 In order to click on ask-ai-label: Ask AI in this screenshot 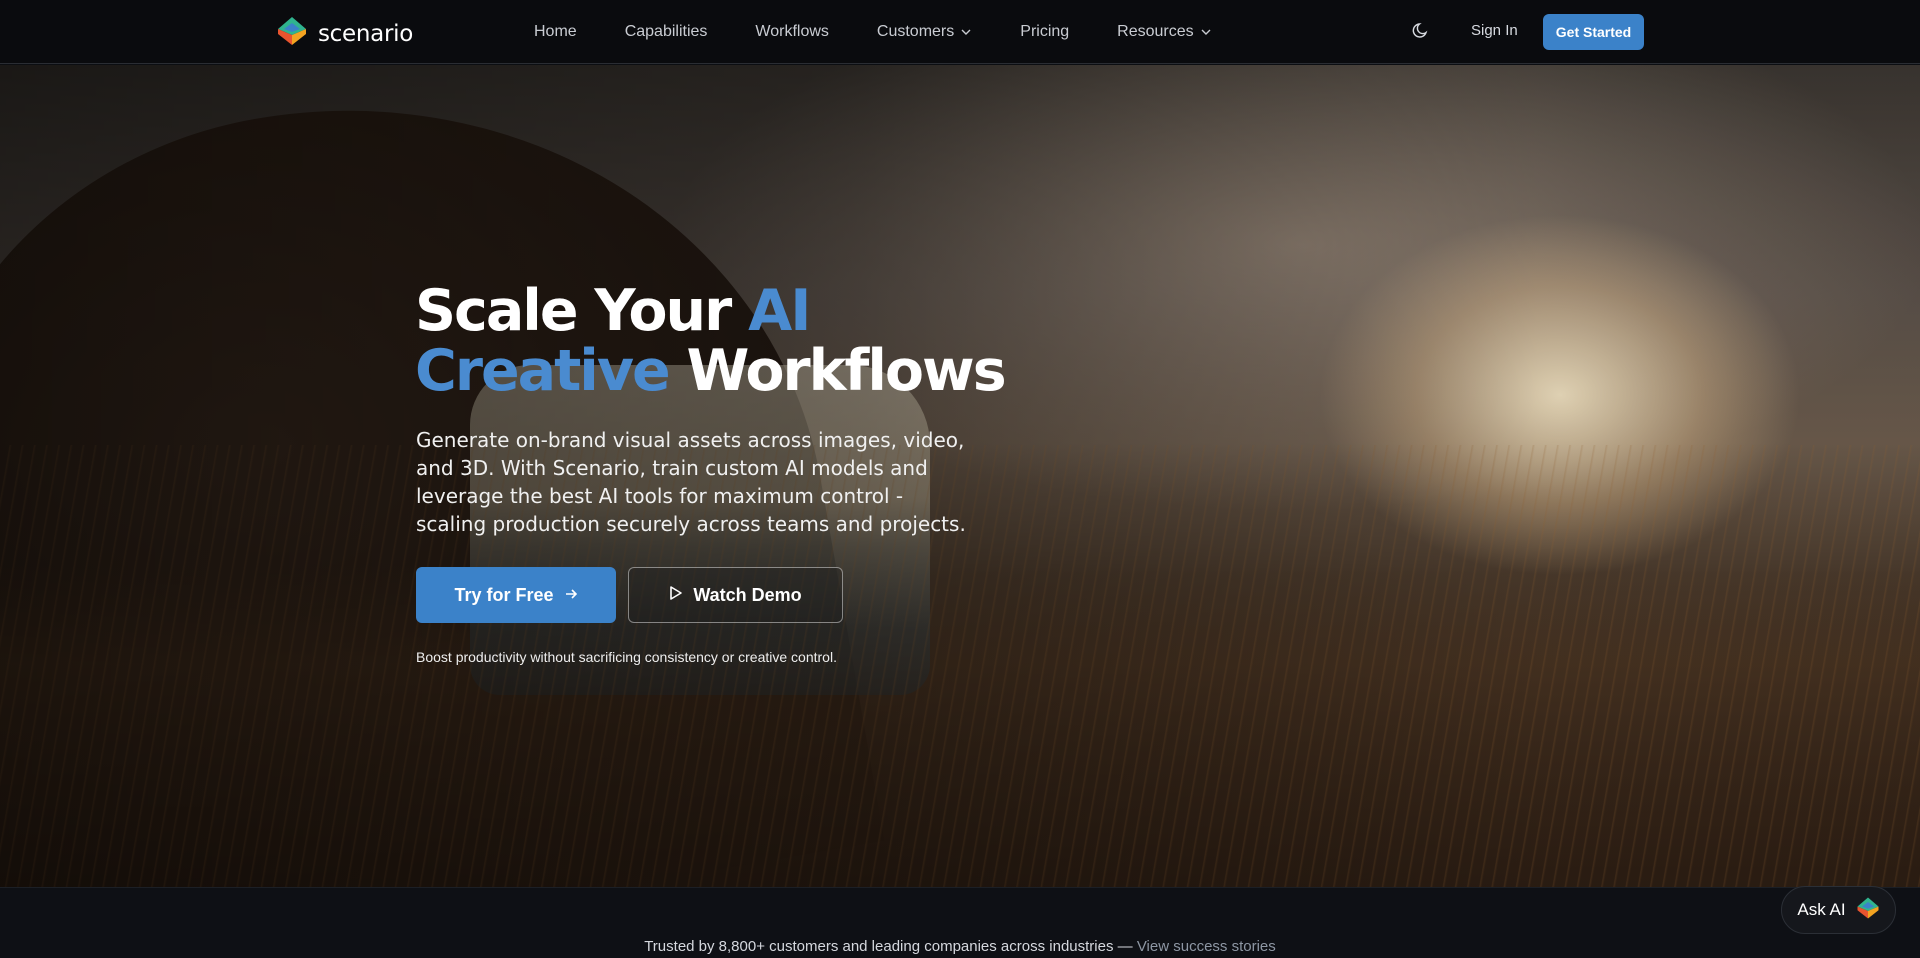, I will do `click(1821, 909)`.